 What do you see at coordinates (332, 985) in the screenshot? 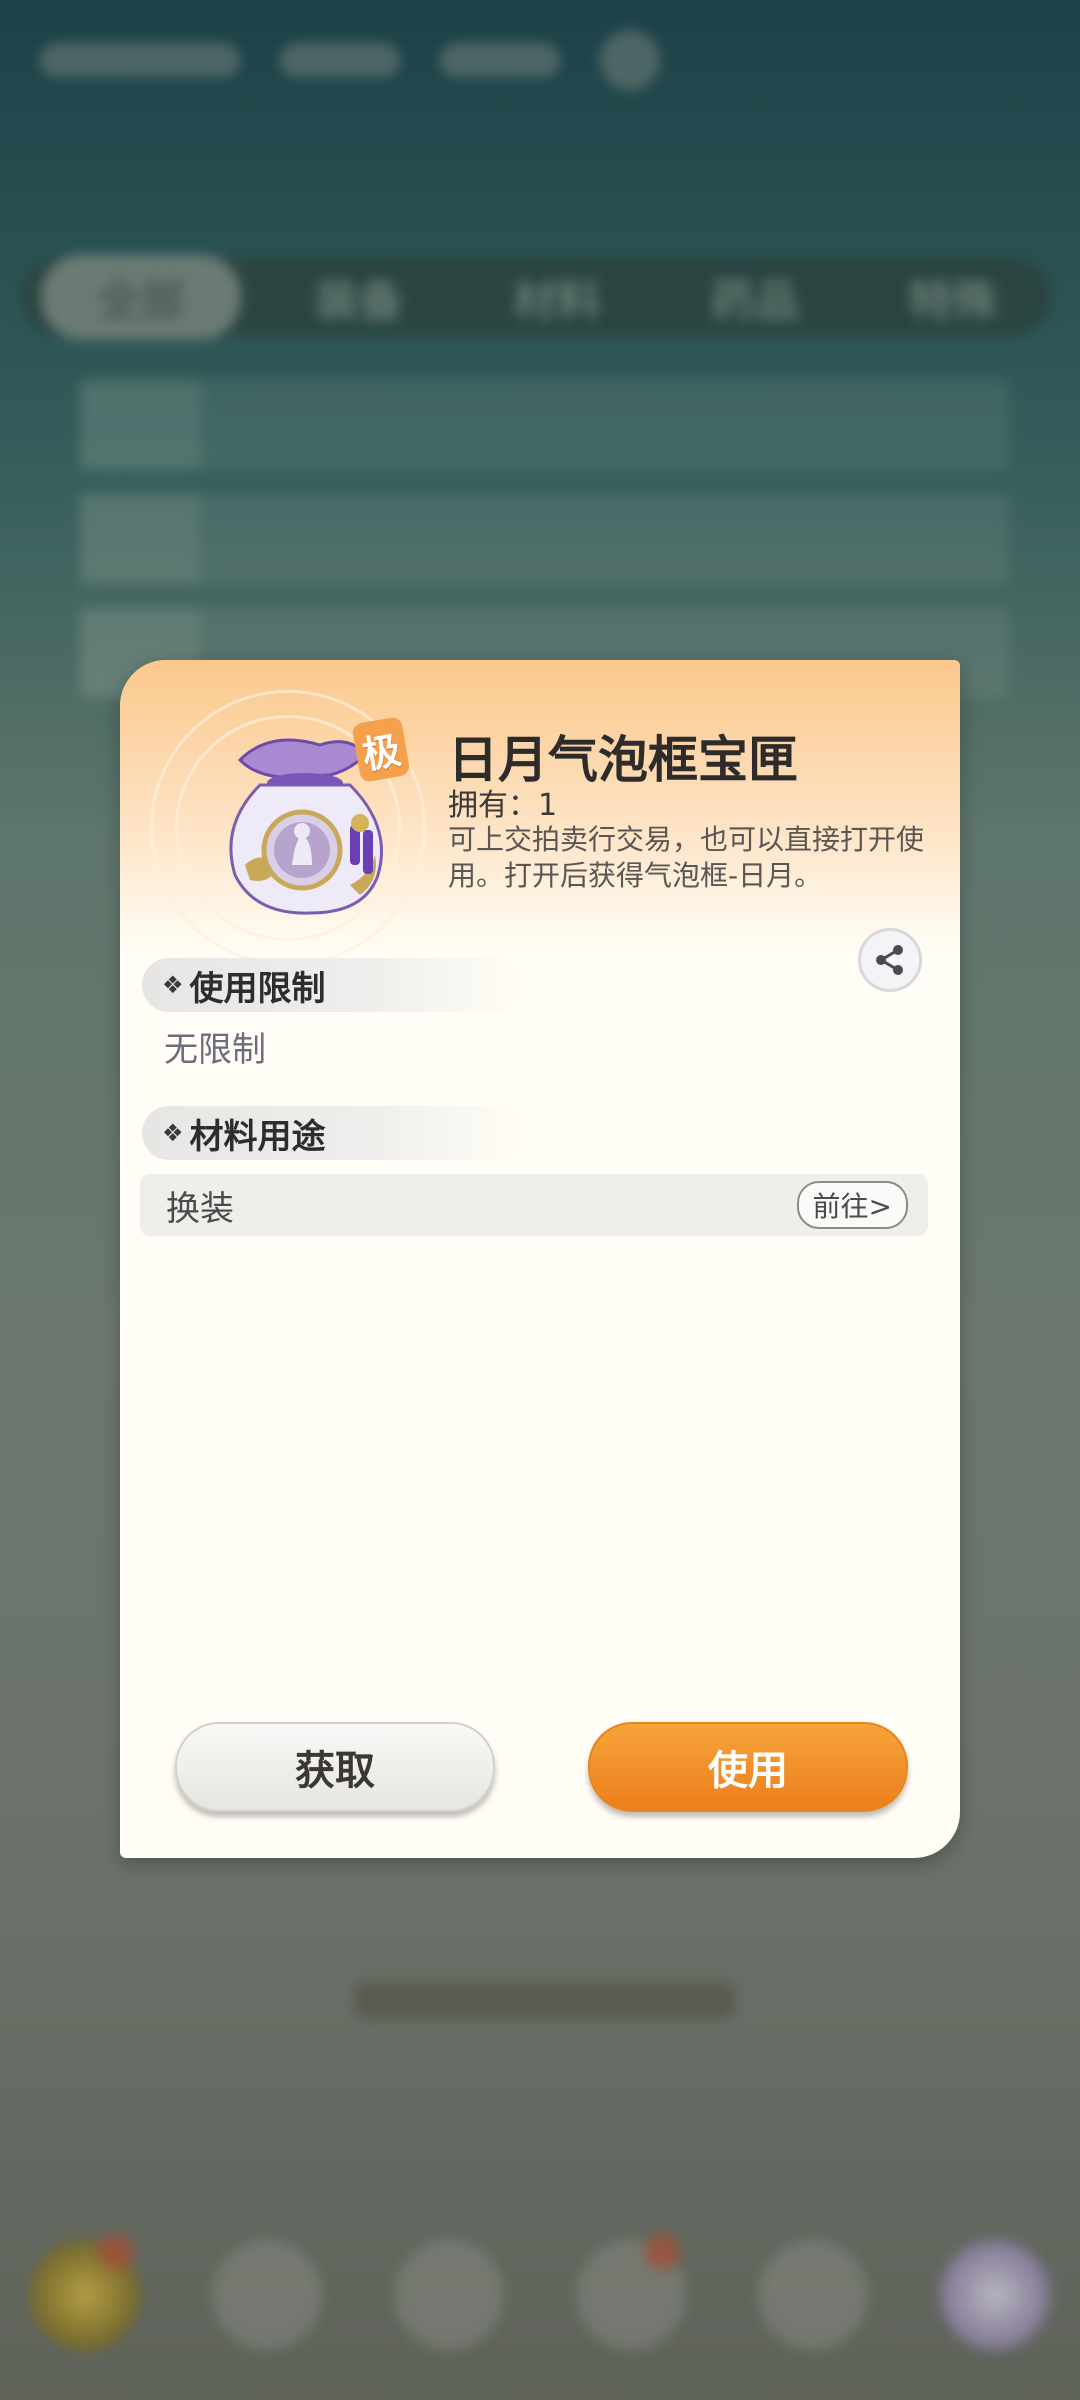
I see `usage-limit-section-title: ❖ 使用限制` at bounding box center [332, 985].